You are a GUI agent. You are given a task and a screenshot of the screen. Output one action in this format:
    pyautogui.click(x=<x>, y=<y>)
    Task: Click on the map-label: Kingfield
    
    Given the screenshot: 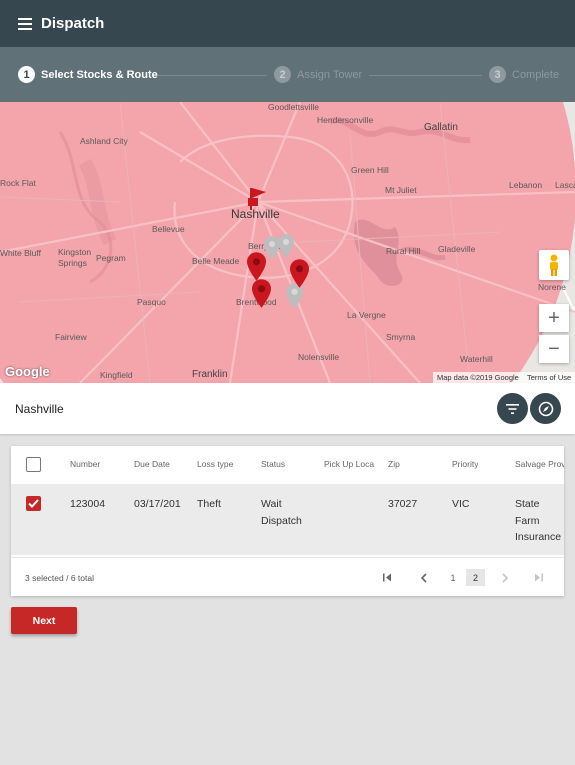 What is the action you would take?
    pyautogui.click(x=116, y=375)
    